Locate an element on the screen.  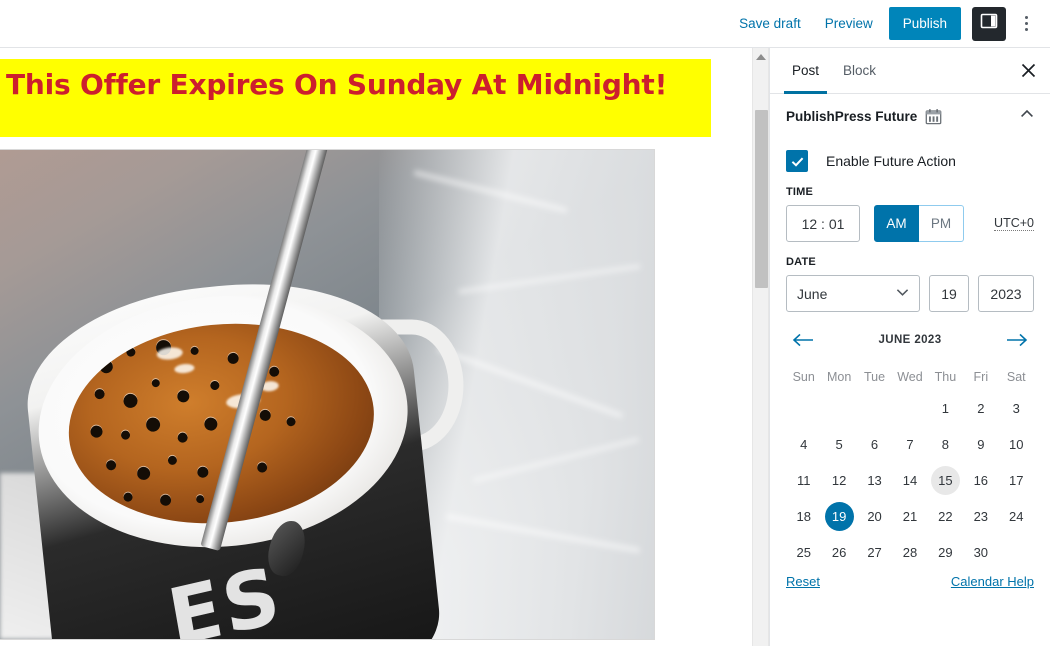
calendar-day: 12 is located at coordinates (839, 480).